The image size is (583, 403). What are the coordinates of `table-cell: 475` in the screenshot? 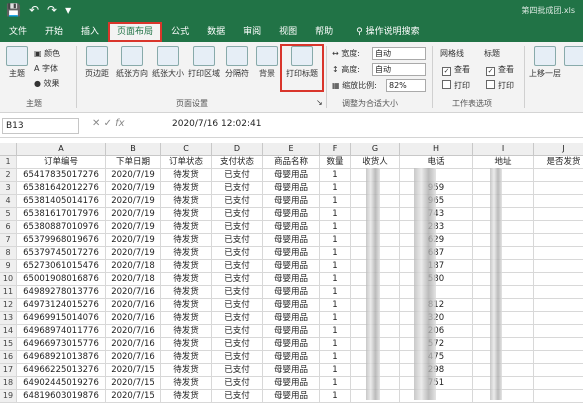 It's located at (436, 357).